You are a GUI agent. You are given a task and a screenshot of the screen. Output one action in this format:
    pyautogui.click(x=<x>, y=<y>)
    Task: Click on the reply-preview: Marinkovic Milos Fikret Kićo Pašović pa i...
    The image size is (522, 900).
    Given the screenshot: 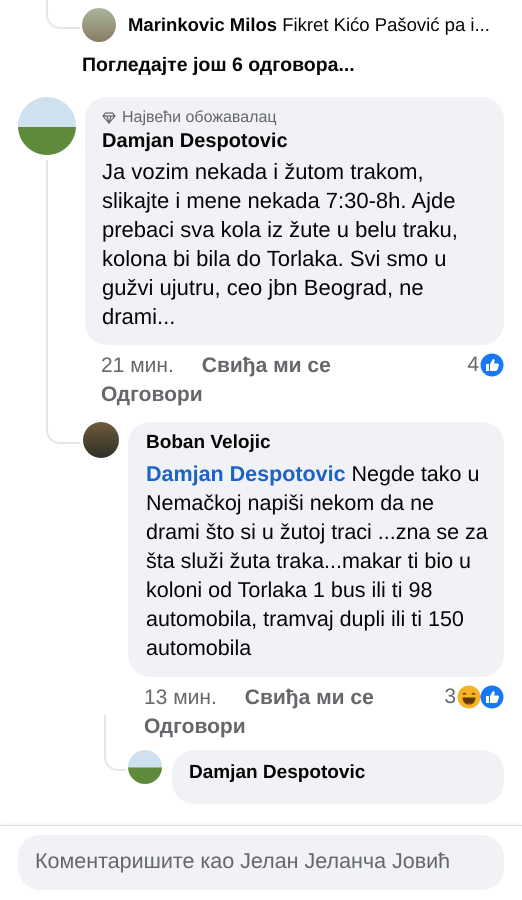 What is the action you would take?
    pyautogui.click(x=309, y=25)
    